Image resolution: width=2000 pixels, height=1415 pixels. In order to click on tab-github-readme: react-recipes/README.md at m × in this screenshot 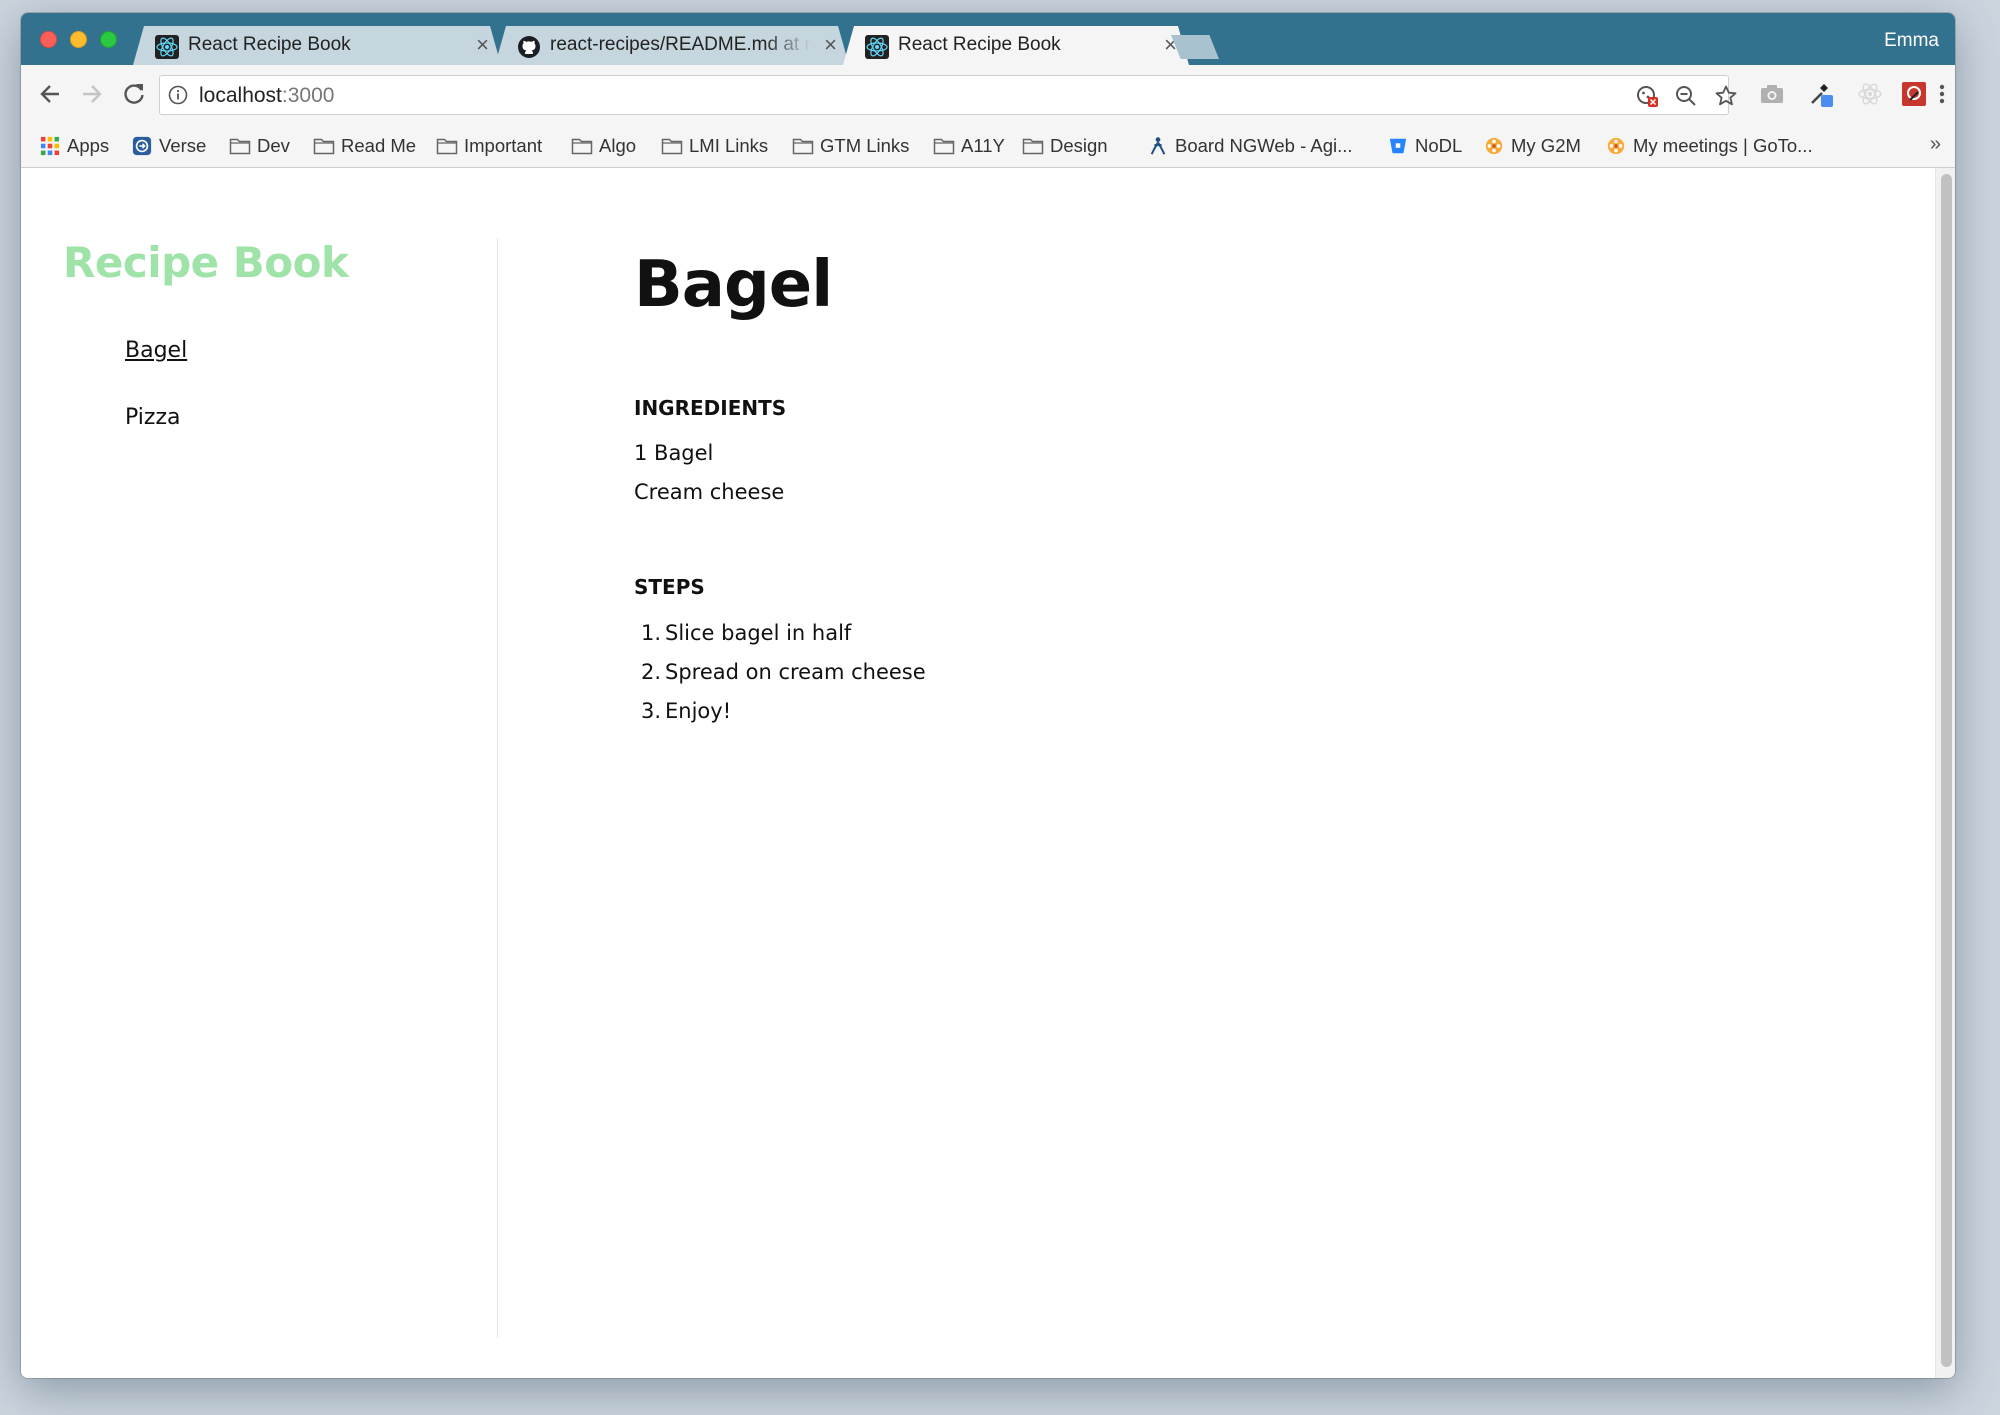, I will do `click(672, 45)`.